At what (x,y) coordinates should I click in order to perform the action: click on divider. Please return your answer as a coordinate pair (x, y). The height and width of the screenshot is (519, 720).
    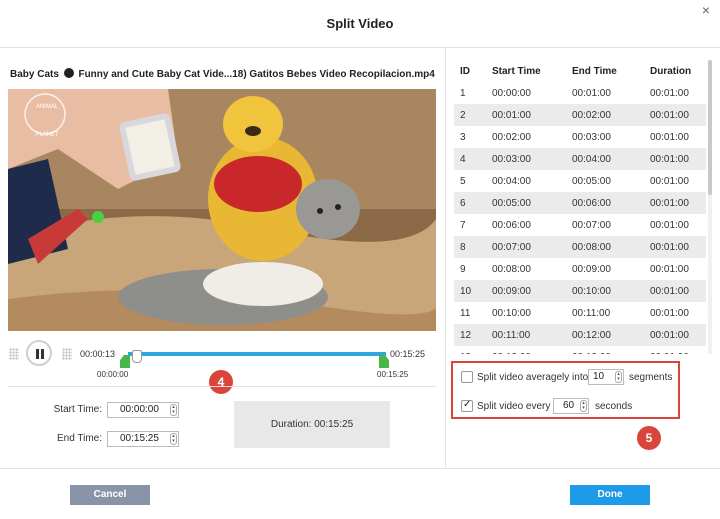
    Looking at the image, I should click on (222, 386).